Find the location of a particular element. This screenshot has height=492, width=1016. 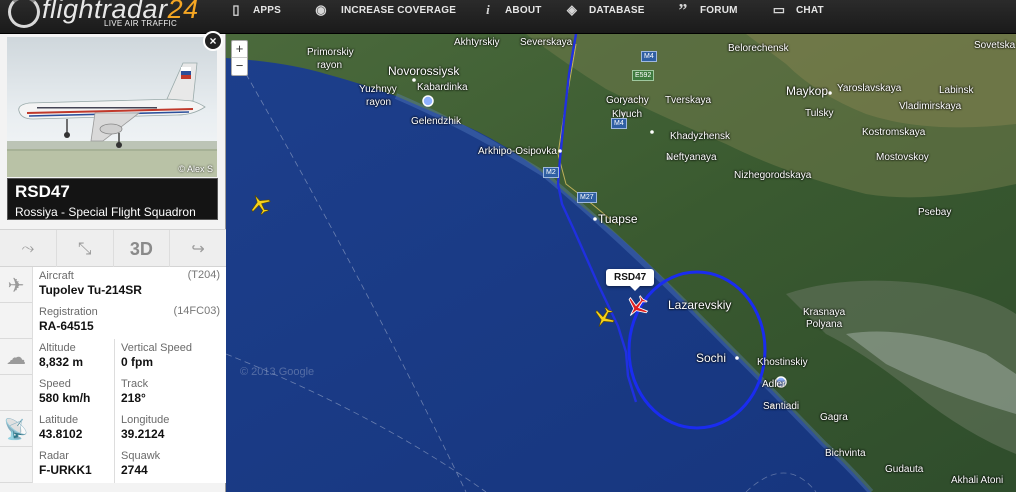

city-polyana: Polyana is located at coordinates (824, 324).